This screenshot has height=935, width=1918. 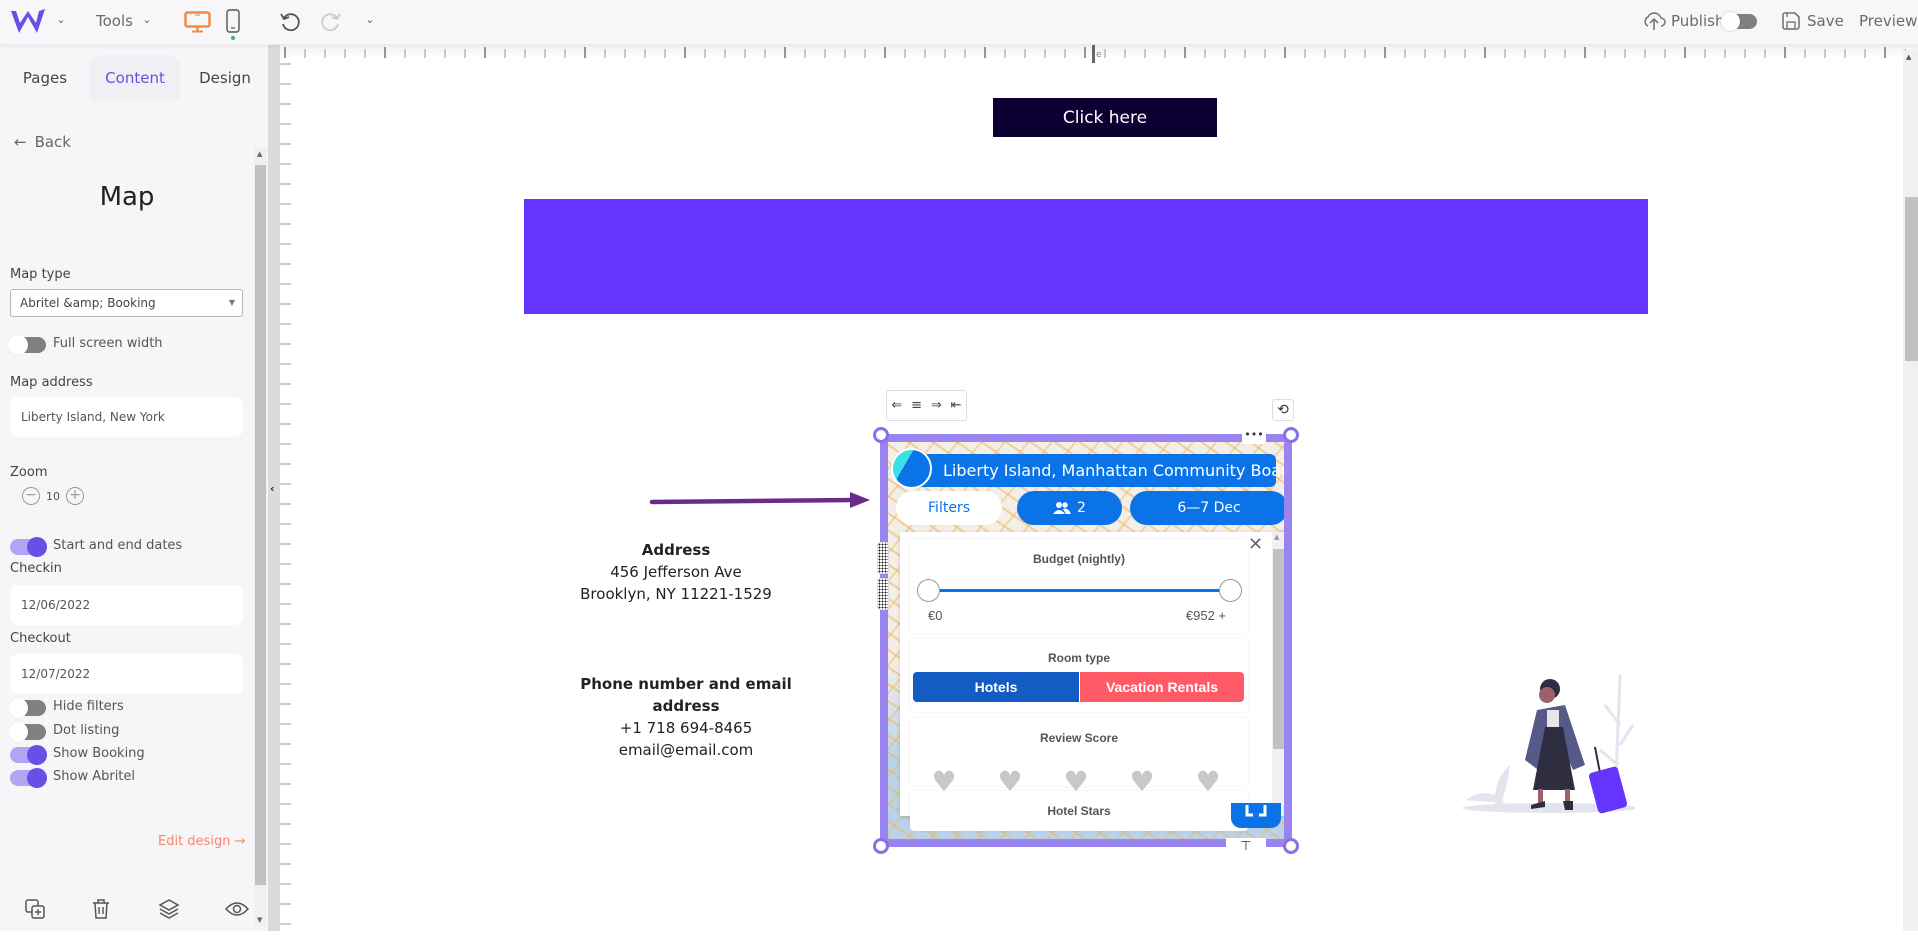 What do you see at coordinates (686, 750) in the screenshot?
I see `email-address: email@email.com` at bounding box center [686, 750].